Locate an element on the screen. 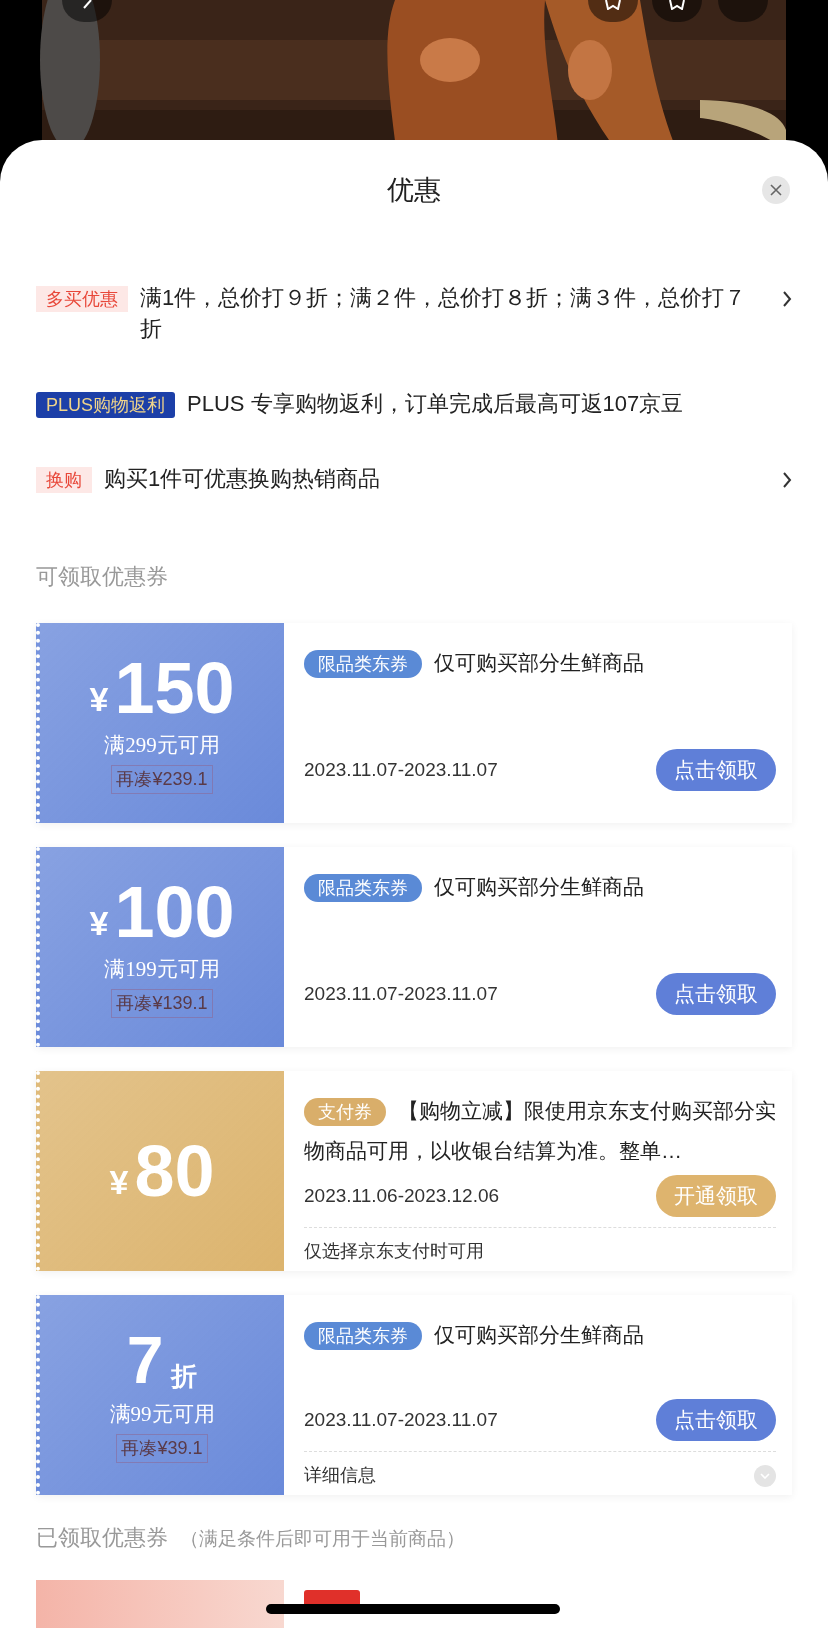 Image resolution: width=828 pixels, height=1628 pixels. promo-text: 满1件，总价打９折；满２件，总价打８折；满３件，总价打７折 is located at coordinates (444, 313).